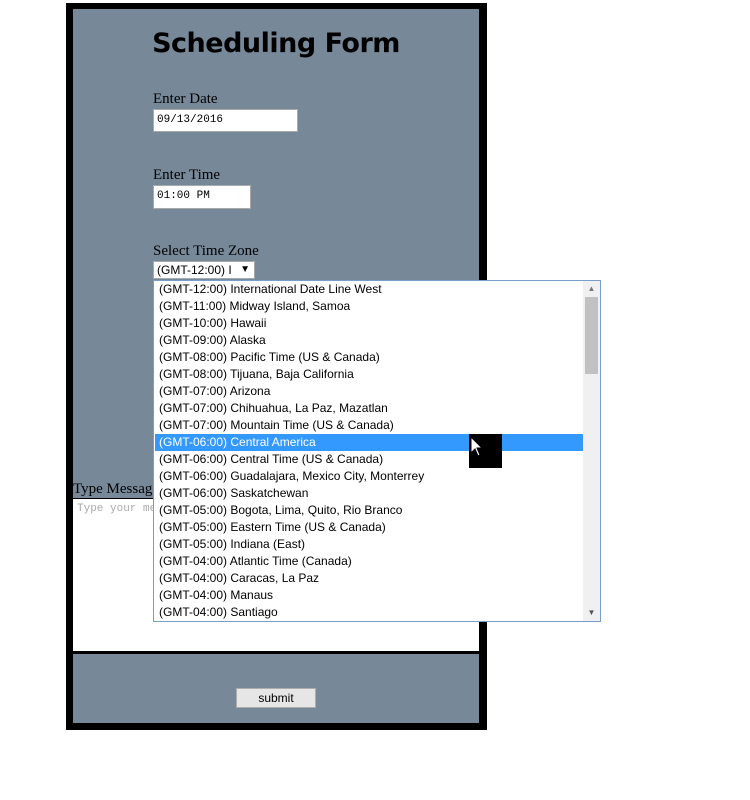 The height and width of the screenshot is (800, 750). I want to click on timezone-select: (GMT-12:00) I ▼, so click(204, 270).